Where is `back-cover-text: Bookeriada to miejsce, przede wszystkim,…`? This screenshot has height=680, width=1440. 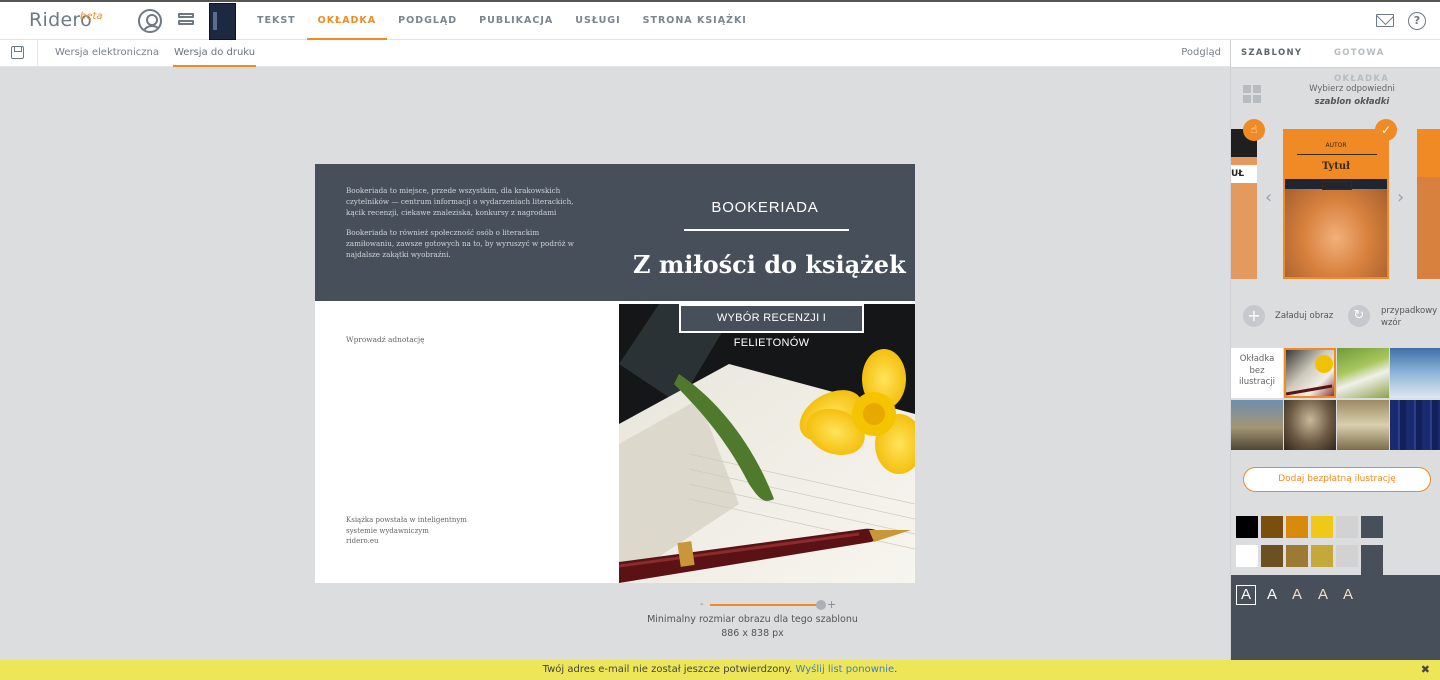
back-cover-text: Bookeriada to miejsce, przede wszystkim,… is located at coordinates (461, 228).